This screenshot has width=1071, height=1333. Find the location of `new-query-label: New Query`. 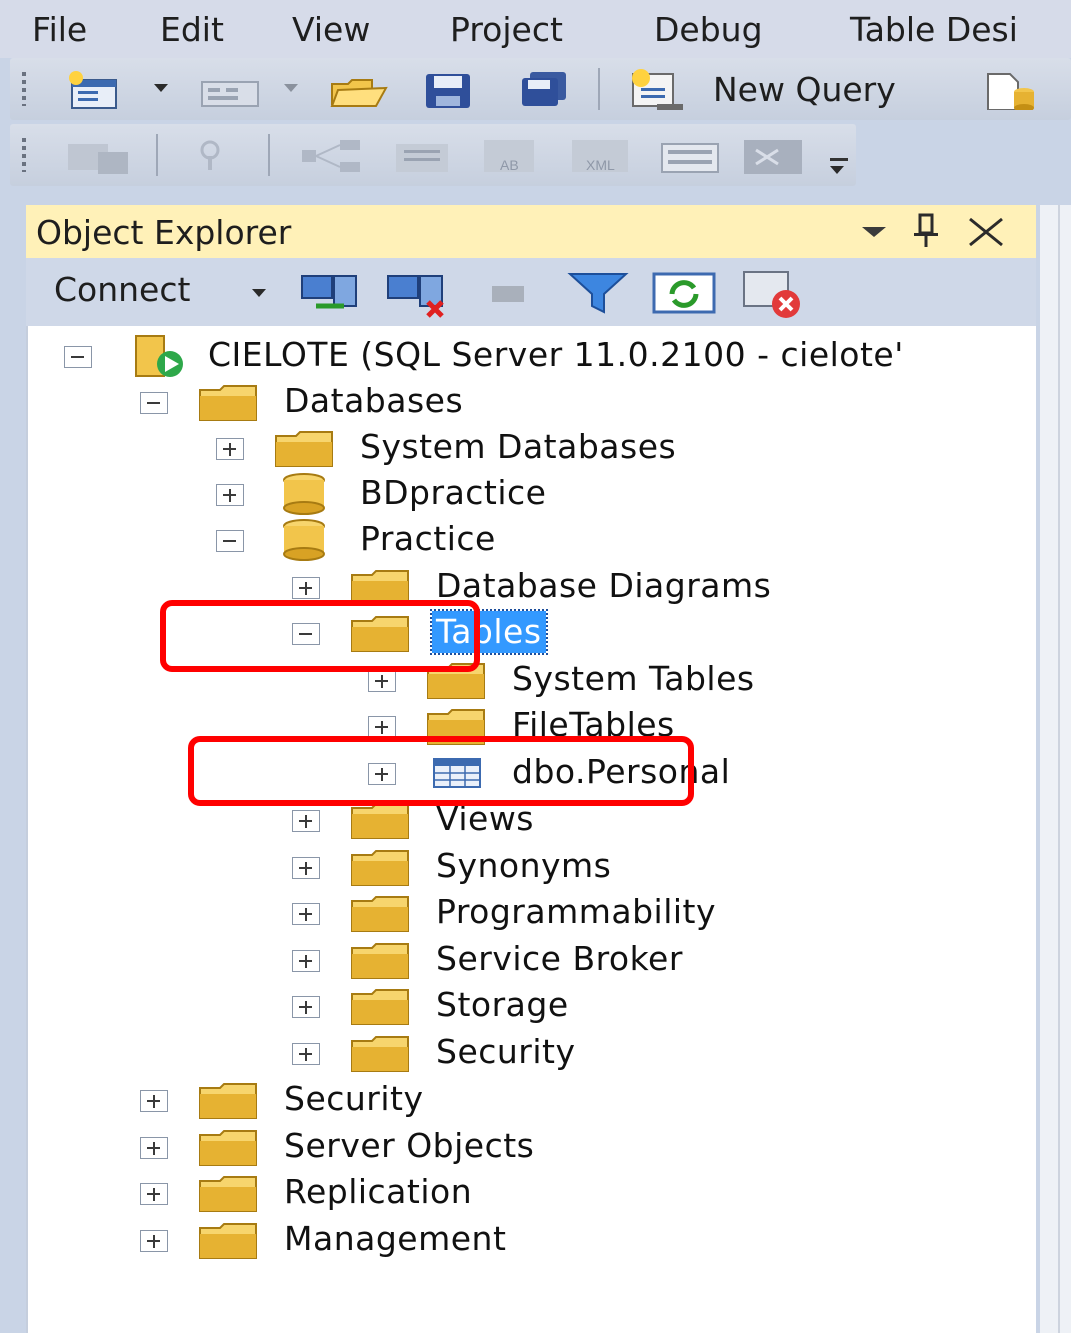

new-query-label: New Query is located at coordinates (804, 89).